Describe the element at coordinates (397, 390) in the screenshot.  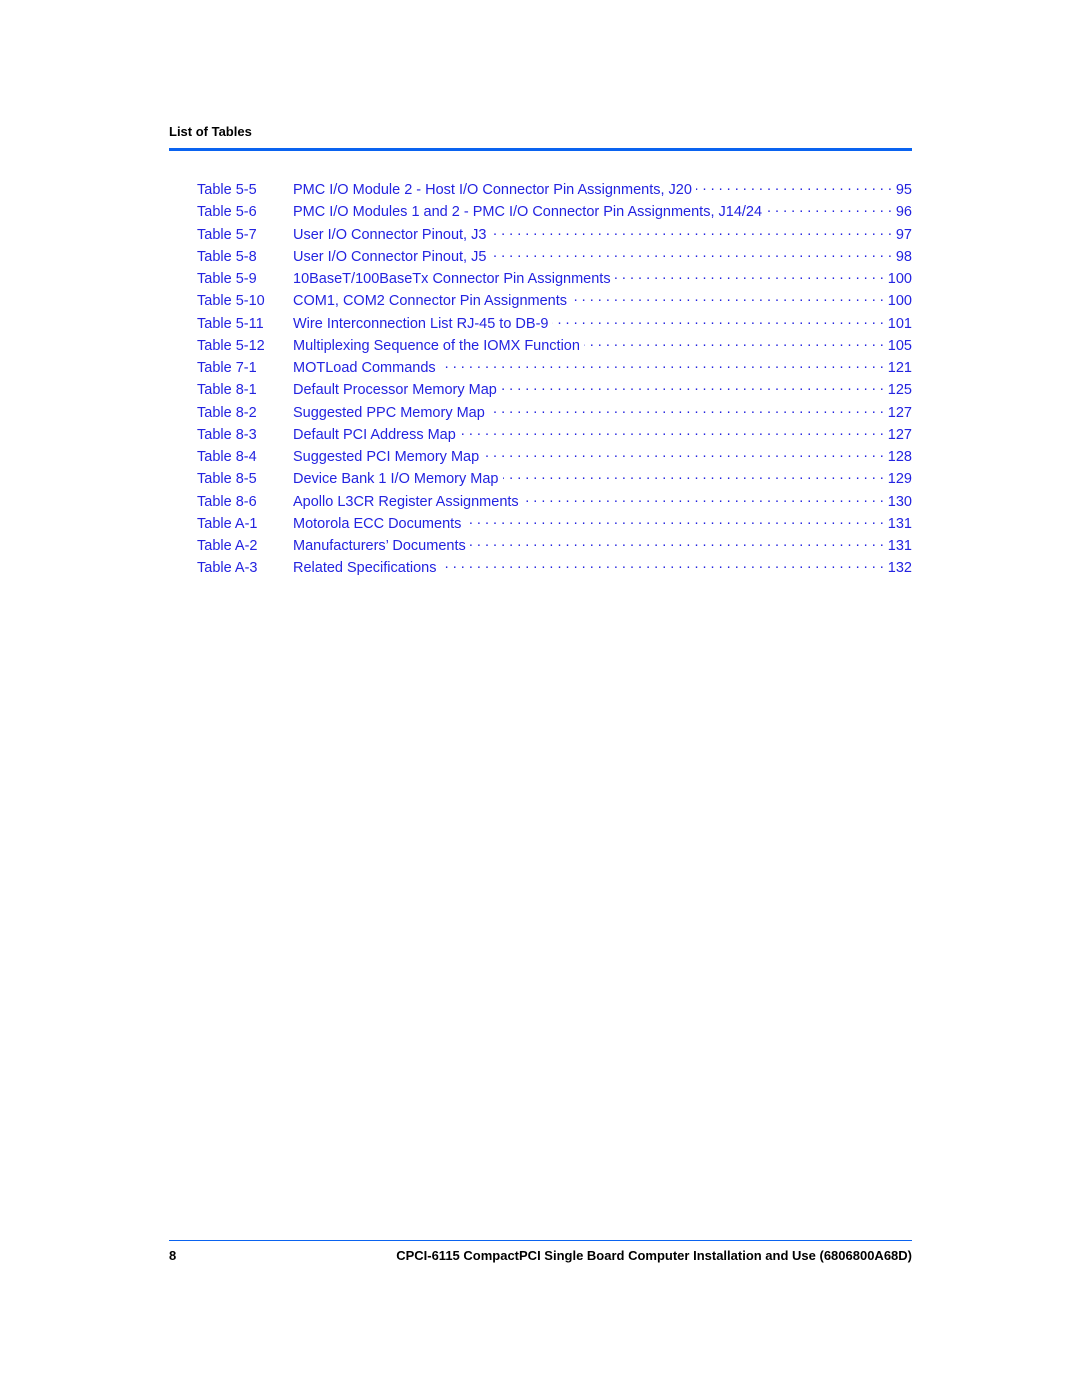
I see `toc-entry-title: Default Processor Memory Map` at that location.